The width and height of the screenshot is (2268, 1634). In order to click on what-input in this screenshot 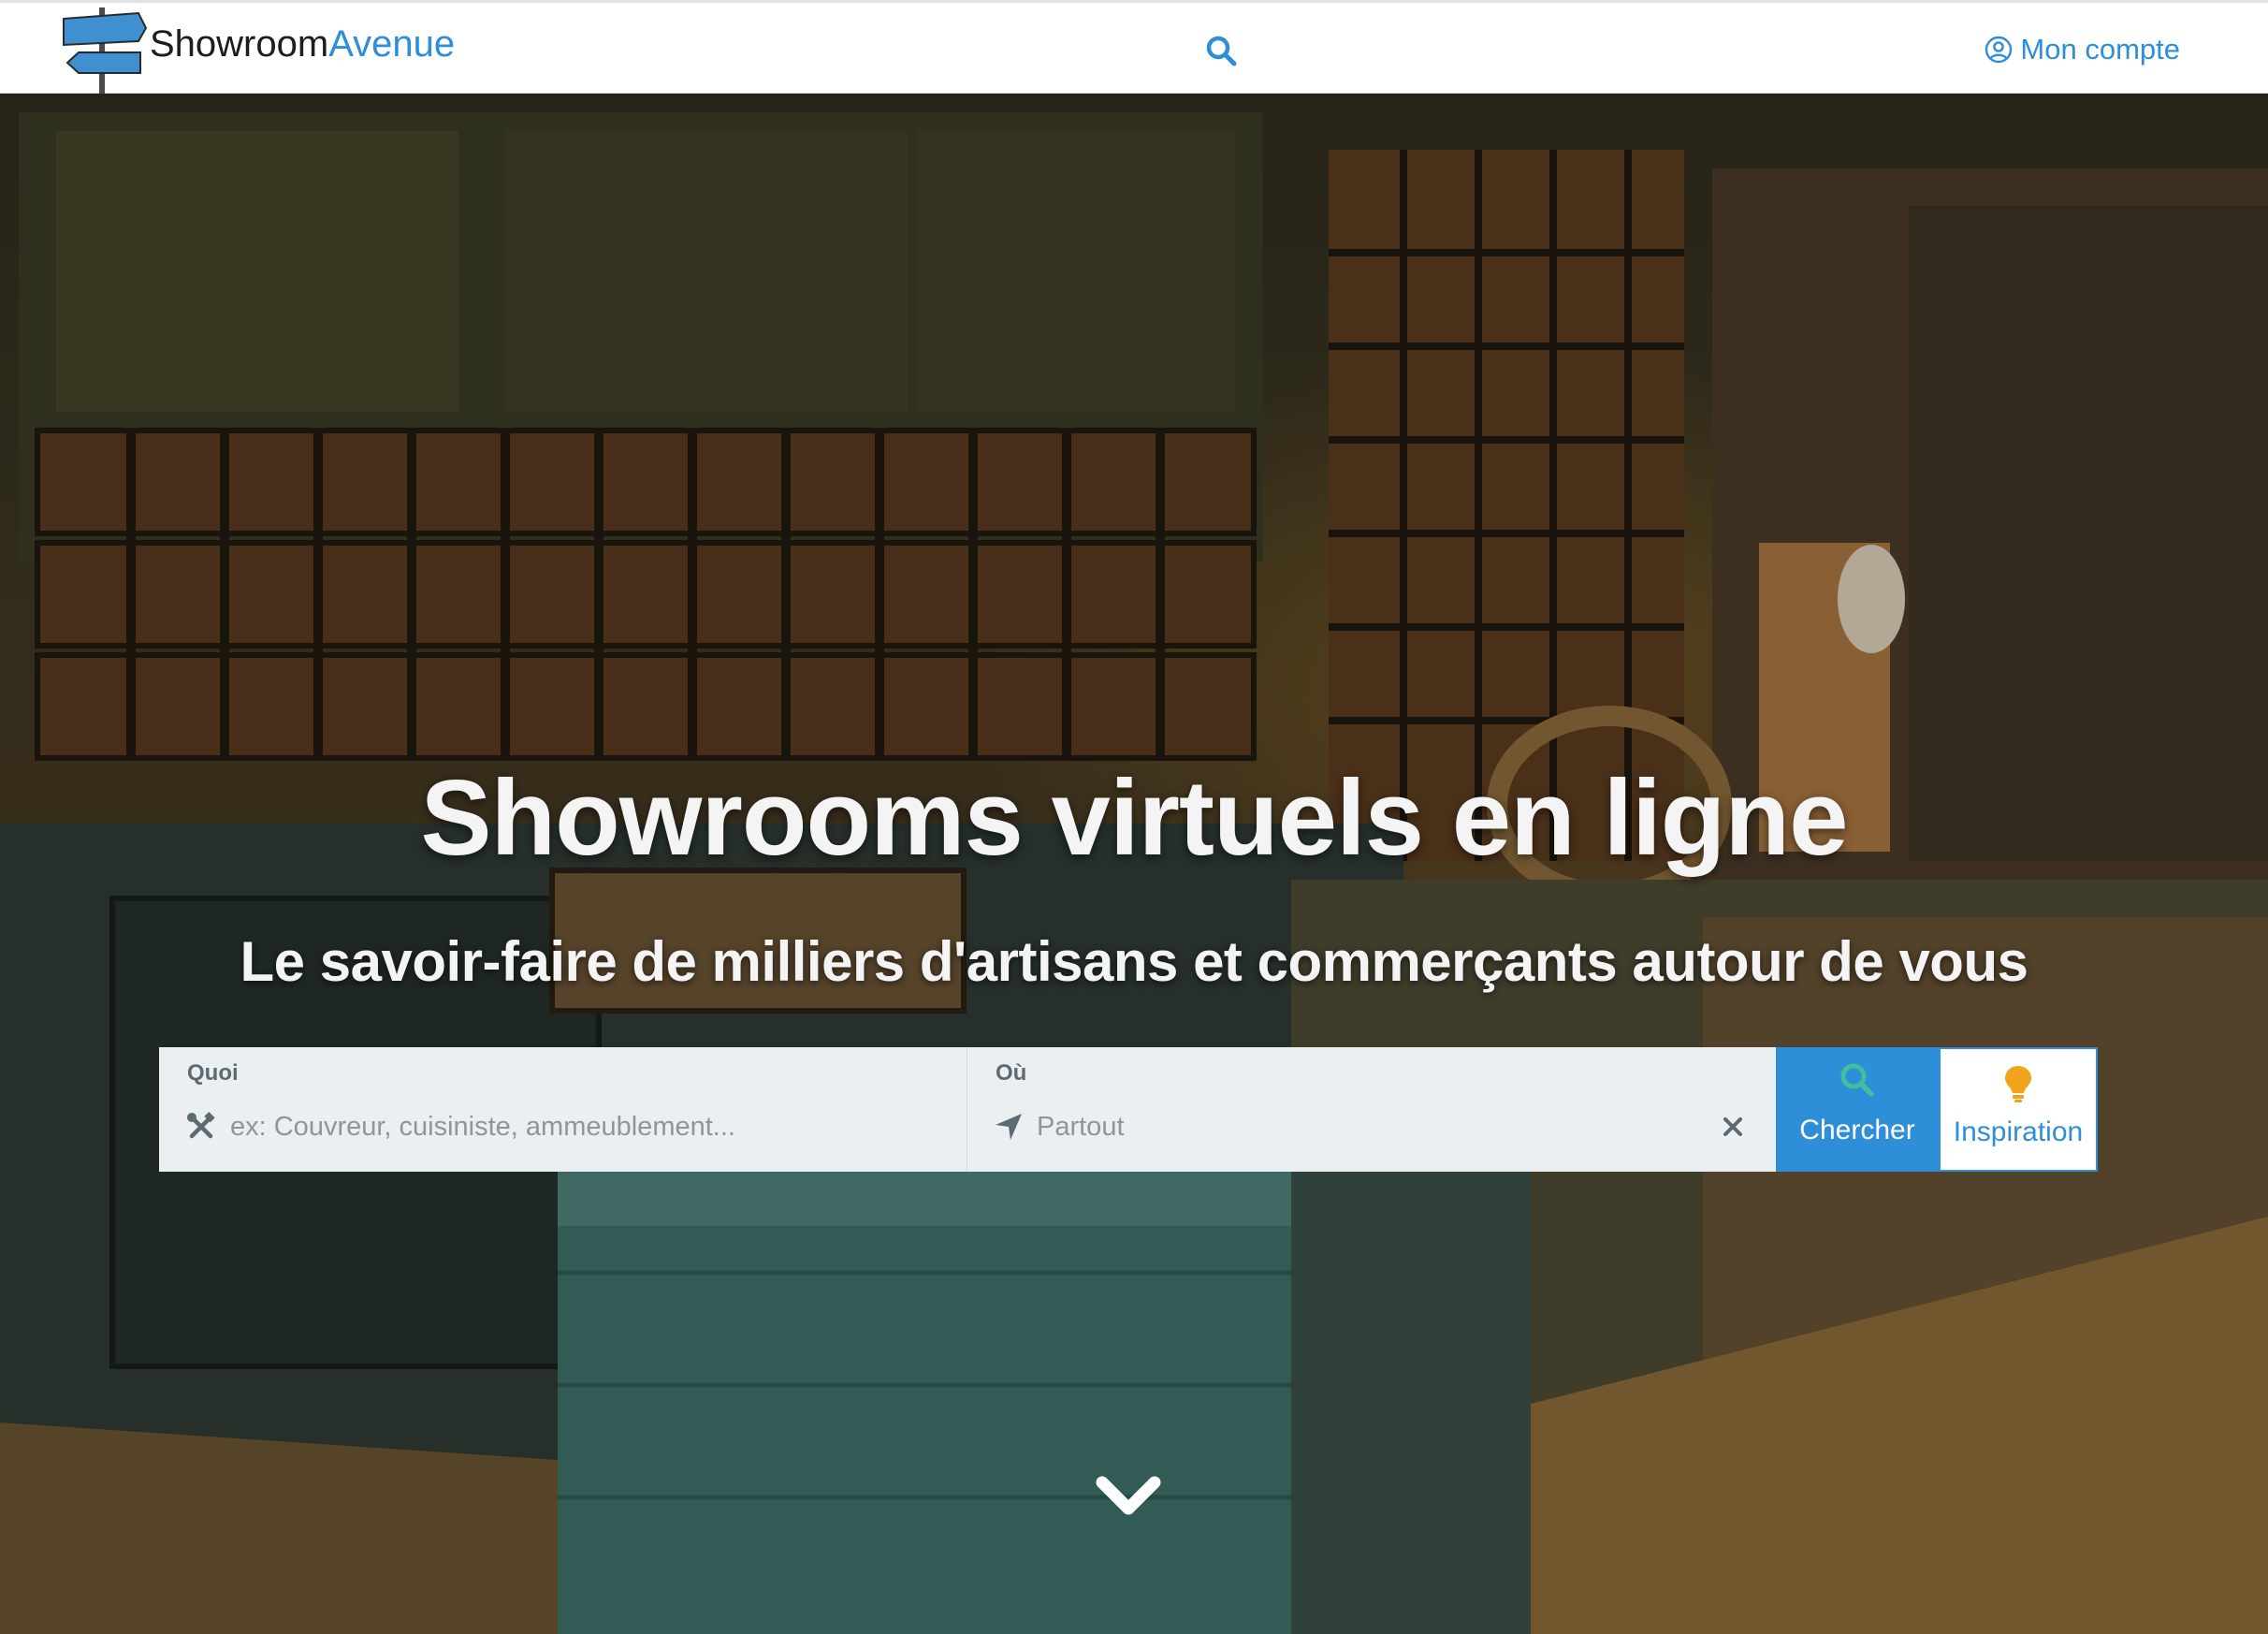, I will do `click(585, 1127)`.